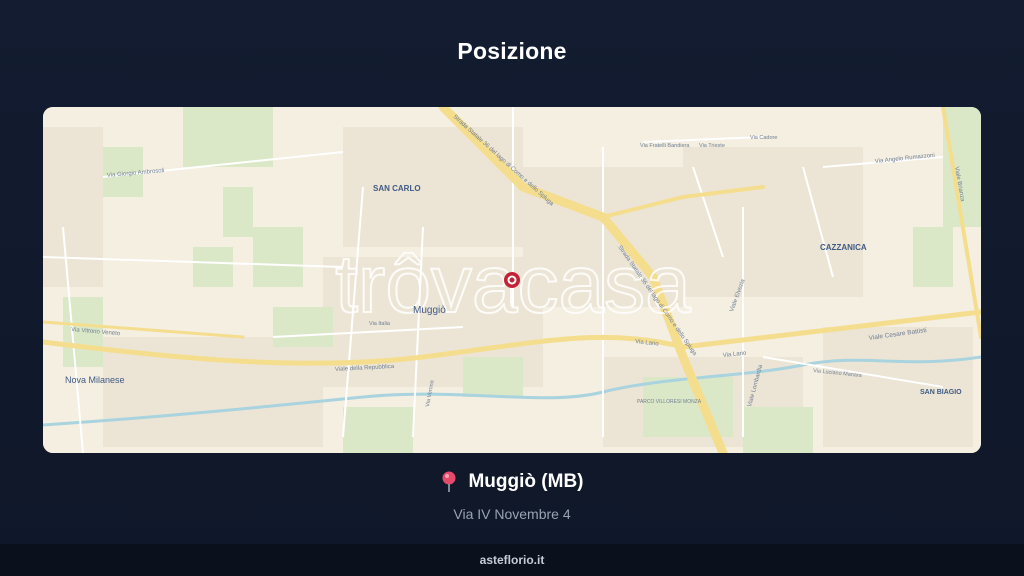 The image size is (1024, 576). What do you see at coordinates (843, 247) in the screenshot?
I see `area-label-cazzanica: CAZZANICA` at bounding box center [843, 247].